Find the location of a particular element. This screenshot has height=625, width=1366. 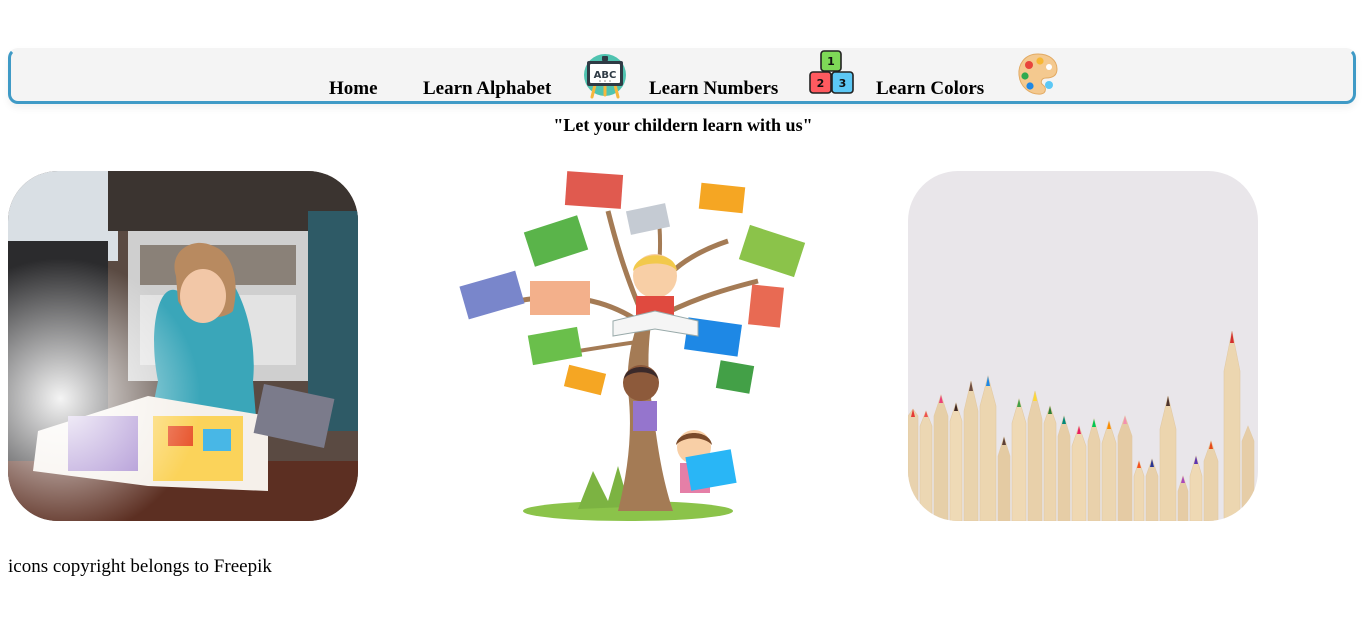

colored-pencils-photo is located at coordinates (1083, 346).